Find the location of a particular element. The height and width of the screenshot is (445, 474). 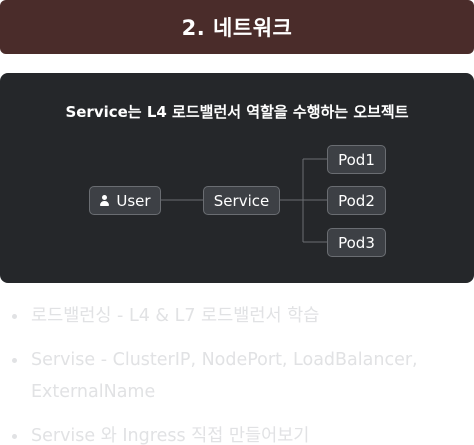

list-item: Servise 와 Ingress 직접 만들어보기 is located at coordinates (237, 432).